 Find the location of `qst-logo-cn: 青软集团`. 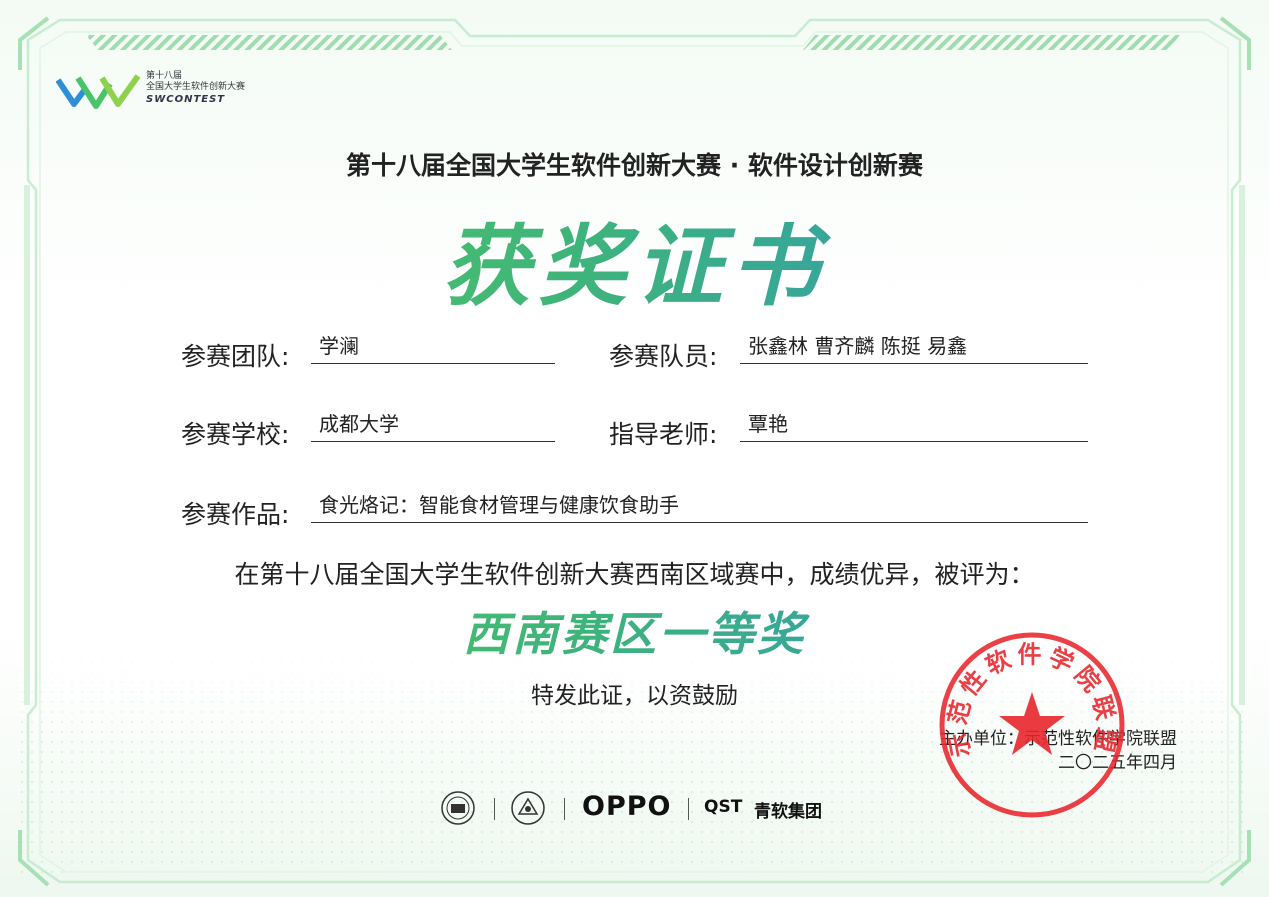

qst-logo-cn: 青软集团 is located at coordinates (788, 812).